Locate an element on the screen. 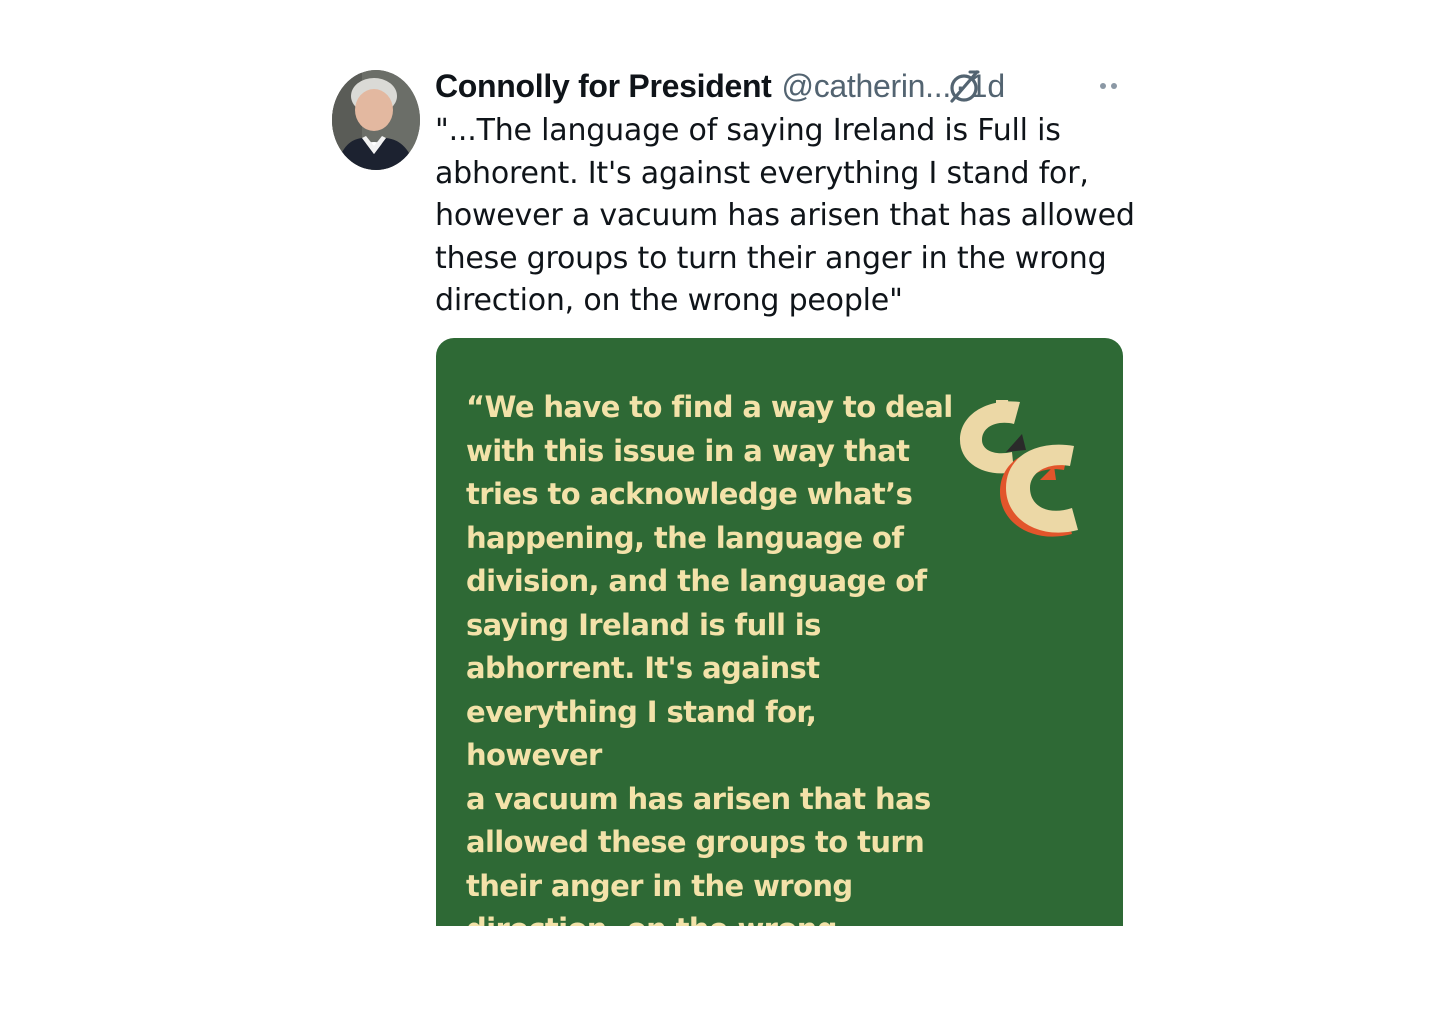 Image resolution: width=1456 pixels, height=1029 pixels. more-icon is located at coordinates (1111, 85).